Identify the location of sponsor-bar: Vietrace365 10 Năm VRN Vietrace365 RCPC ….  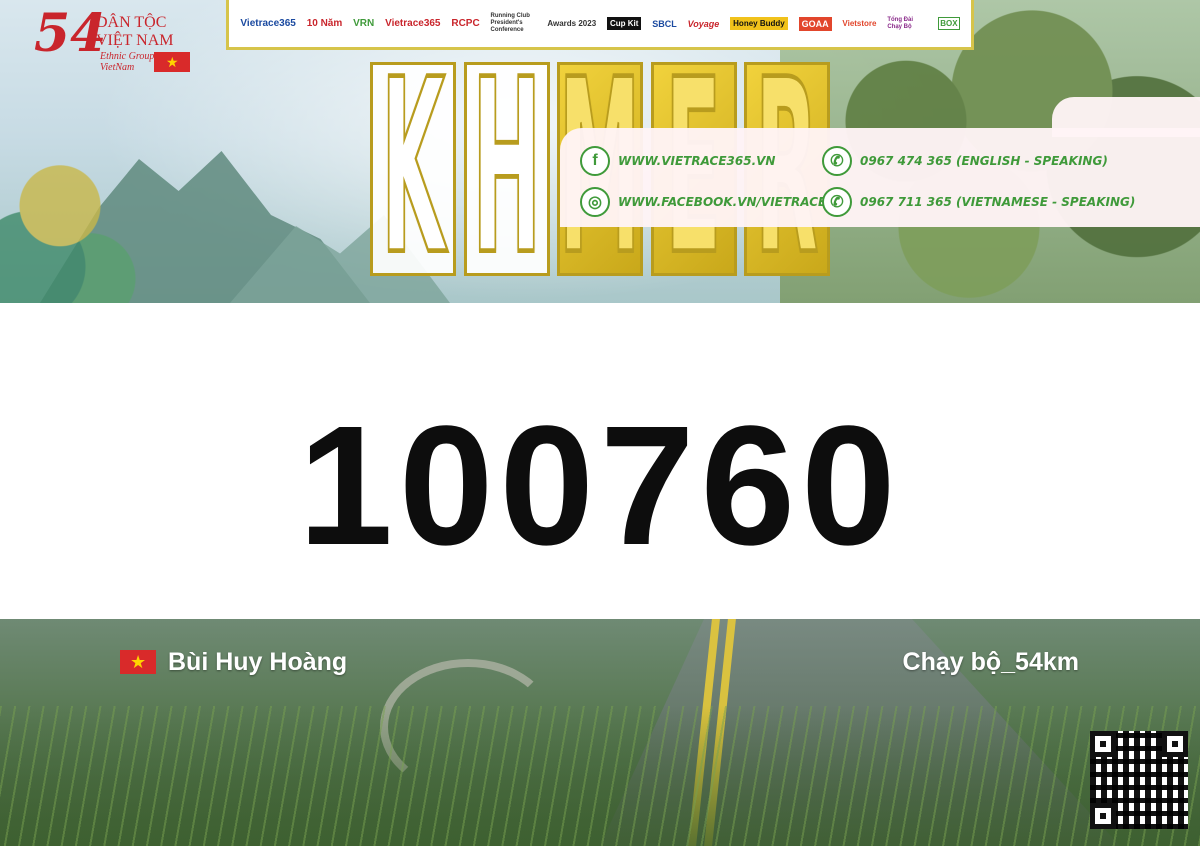
(600, 25).